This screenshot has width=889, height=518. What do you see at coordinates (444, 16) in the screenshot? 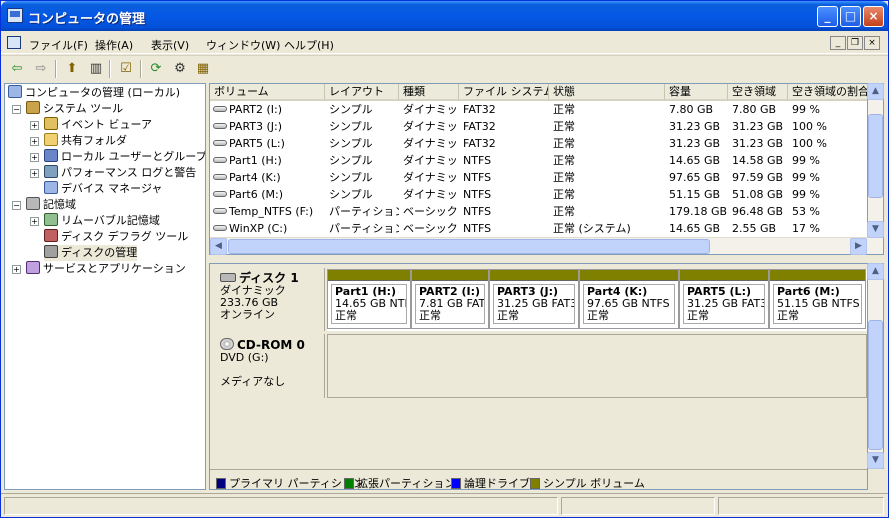
I see `title-bar: コンピュータの管理 _ □ ×` at bounding box center [444, 16].